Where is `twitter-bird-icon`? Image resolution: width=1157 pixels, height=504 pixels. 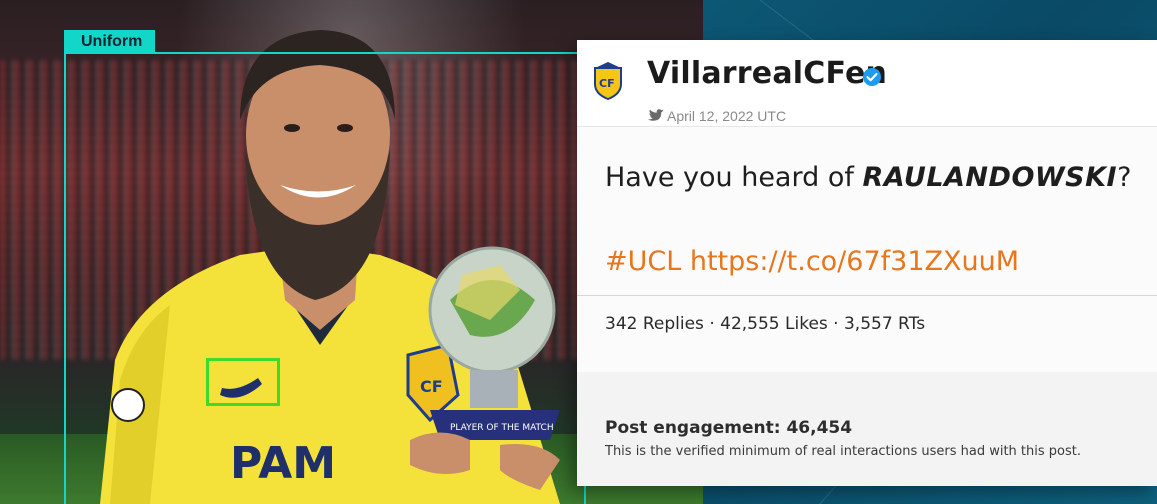
twitter-bird-icon is located at coordinates (656, 115).